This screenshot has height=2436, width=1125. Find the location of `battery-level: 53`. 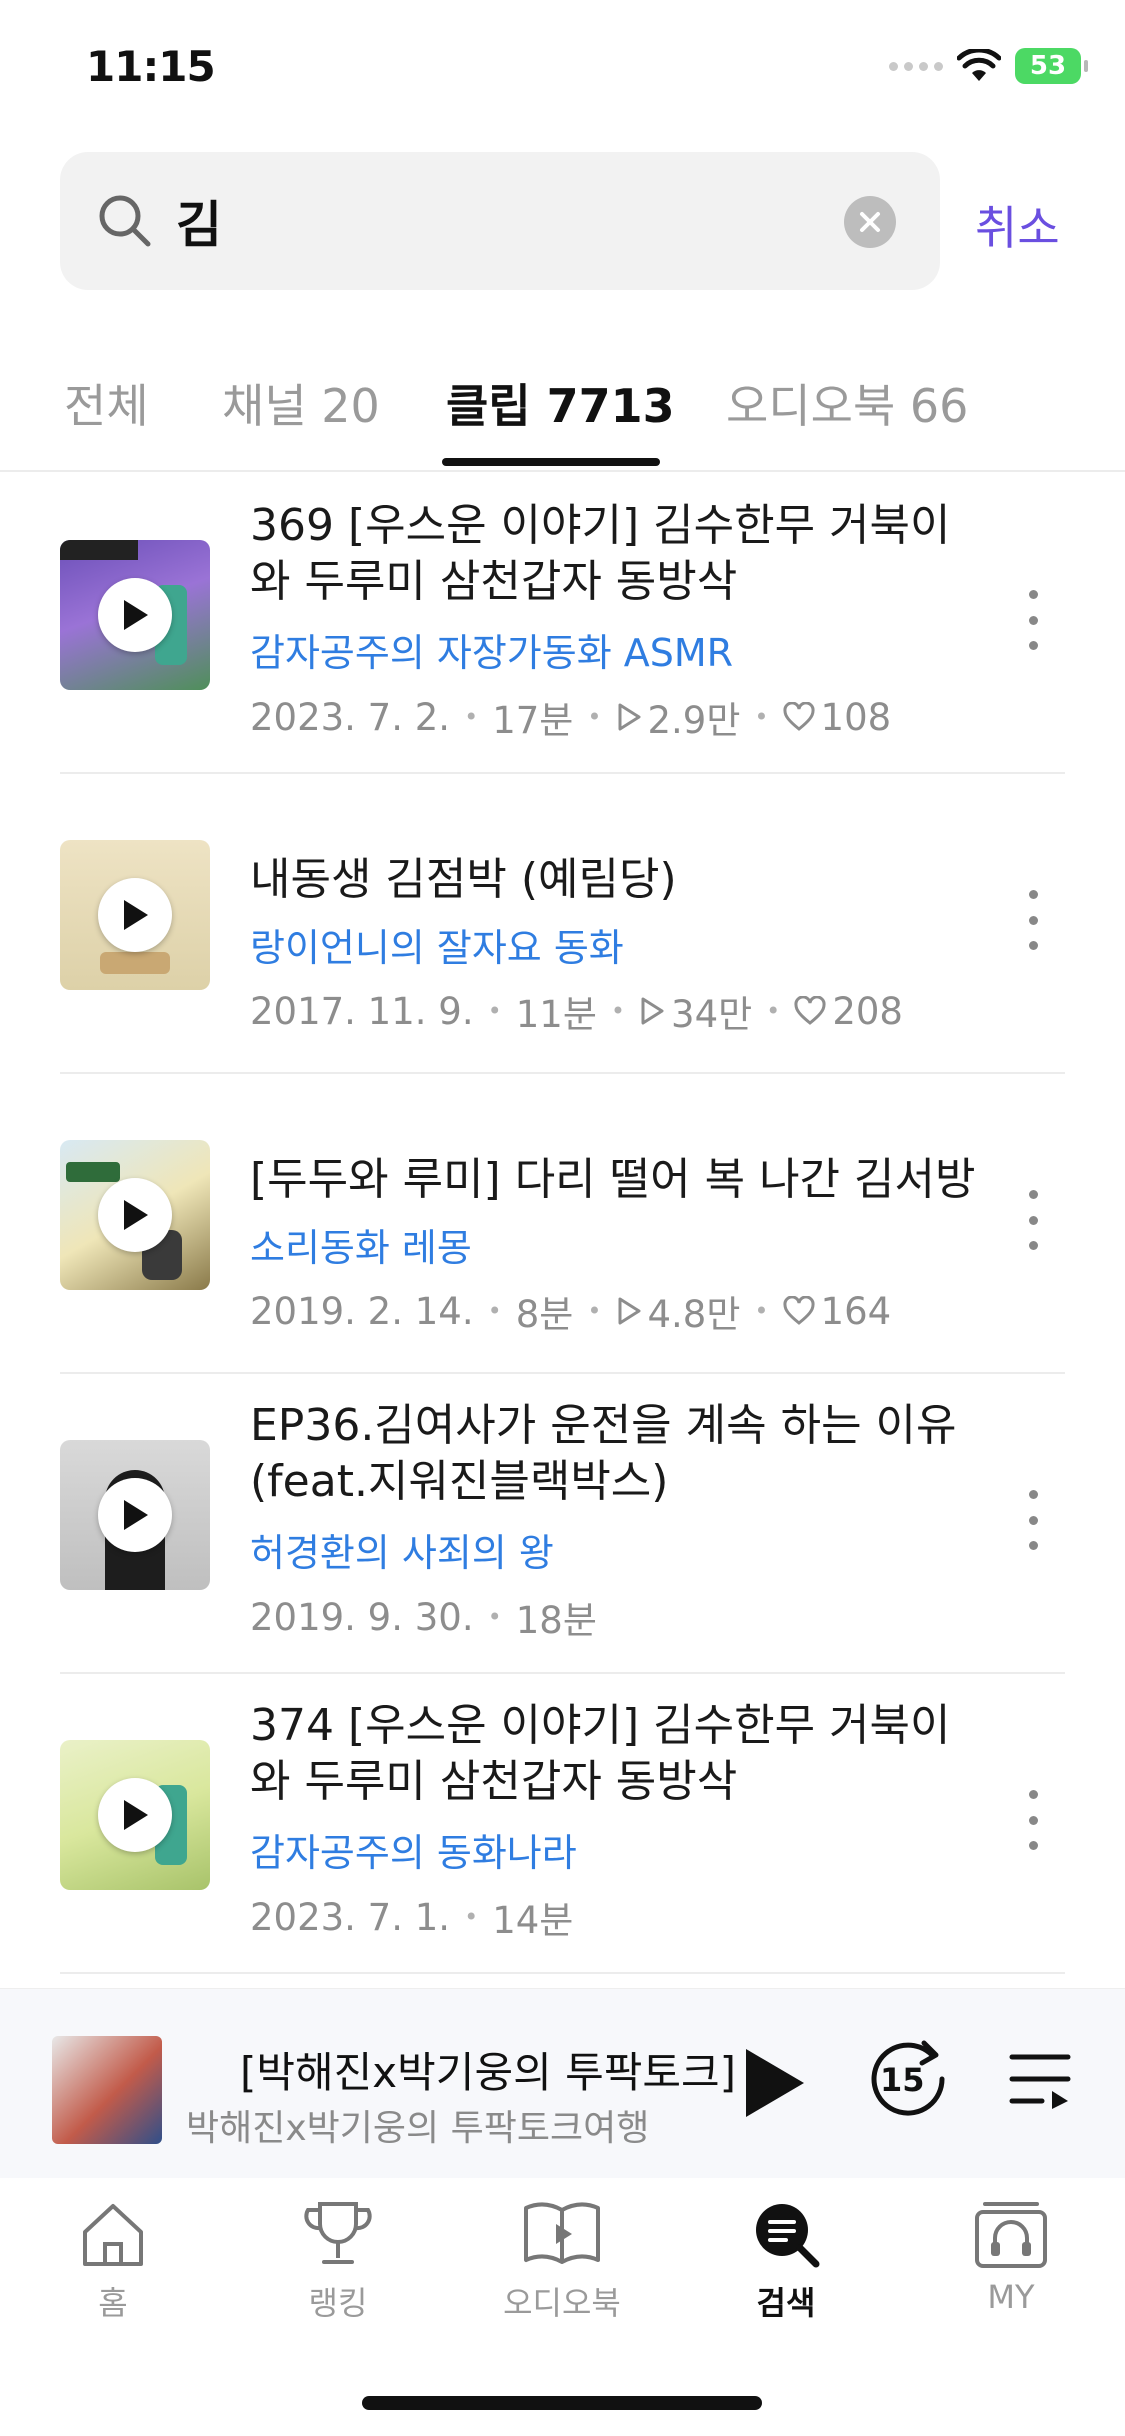

battery-level: 53 is located at coordinates (1048, 66).